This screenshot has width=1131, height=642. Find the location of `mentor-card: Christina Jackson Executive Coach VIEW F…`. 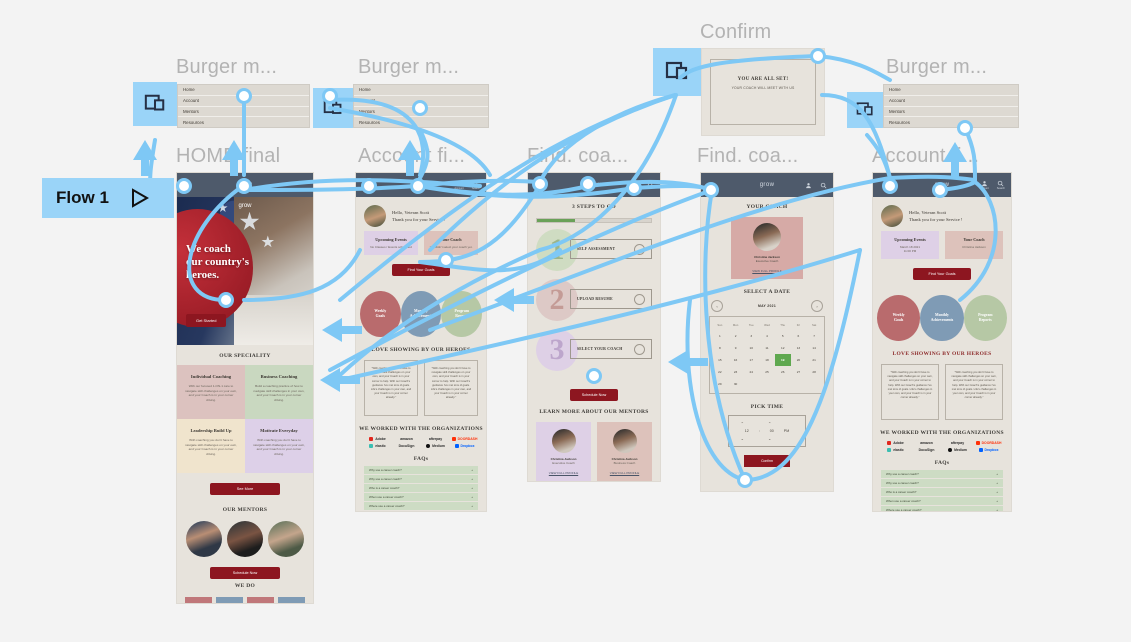

mentor-card: Christina Jackson Executive Coach VIEW F… is located at coordinates (563, 451).